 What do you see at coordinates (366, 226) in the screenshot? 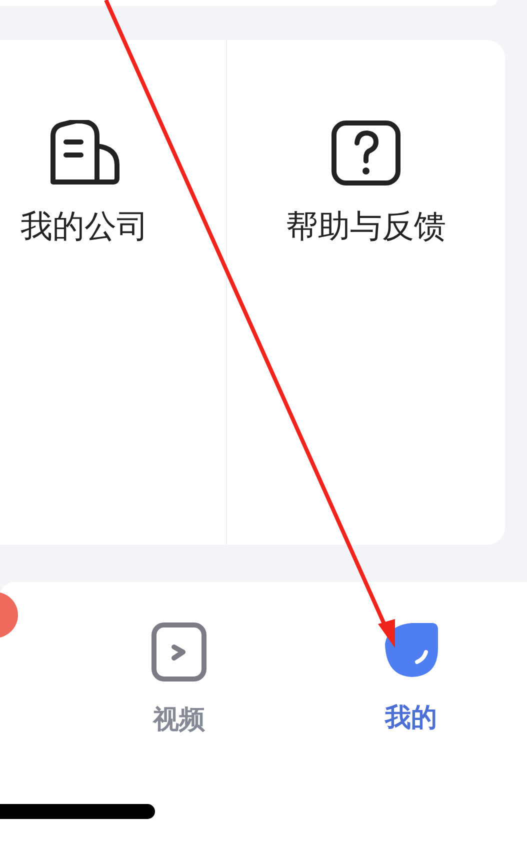
I see `menu-label: 帮助与反馈` at bounding box center [366, 226].